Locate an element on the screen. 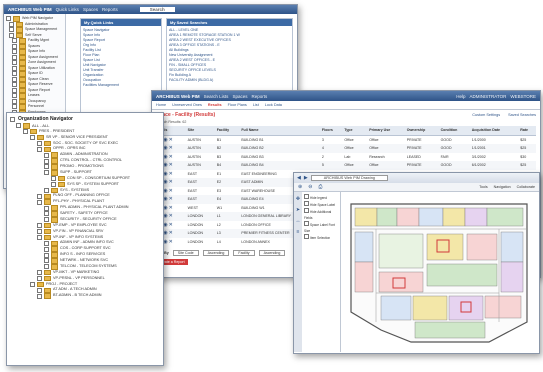 This screenshot has width=543, height=372. toolbar-tools: Tools is located at coordinates (483, 187).